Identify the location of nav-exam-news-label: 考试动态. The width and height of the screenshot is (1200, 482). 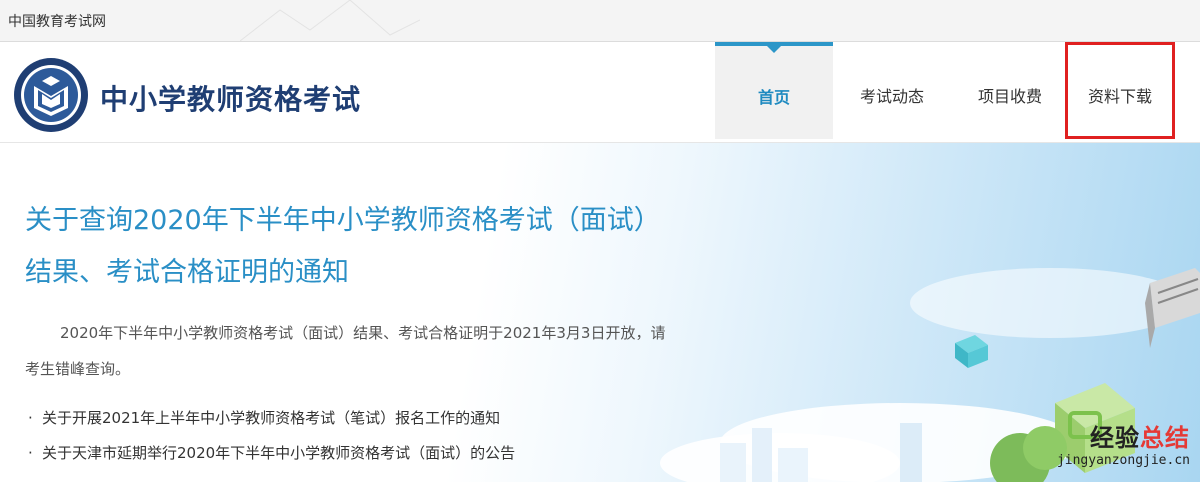
(891, 96).